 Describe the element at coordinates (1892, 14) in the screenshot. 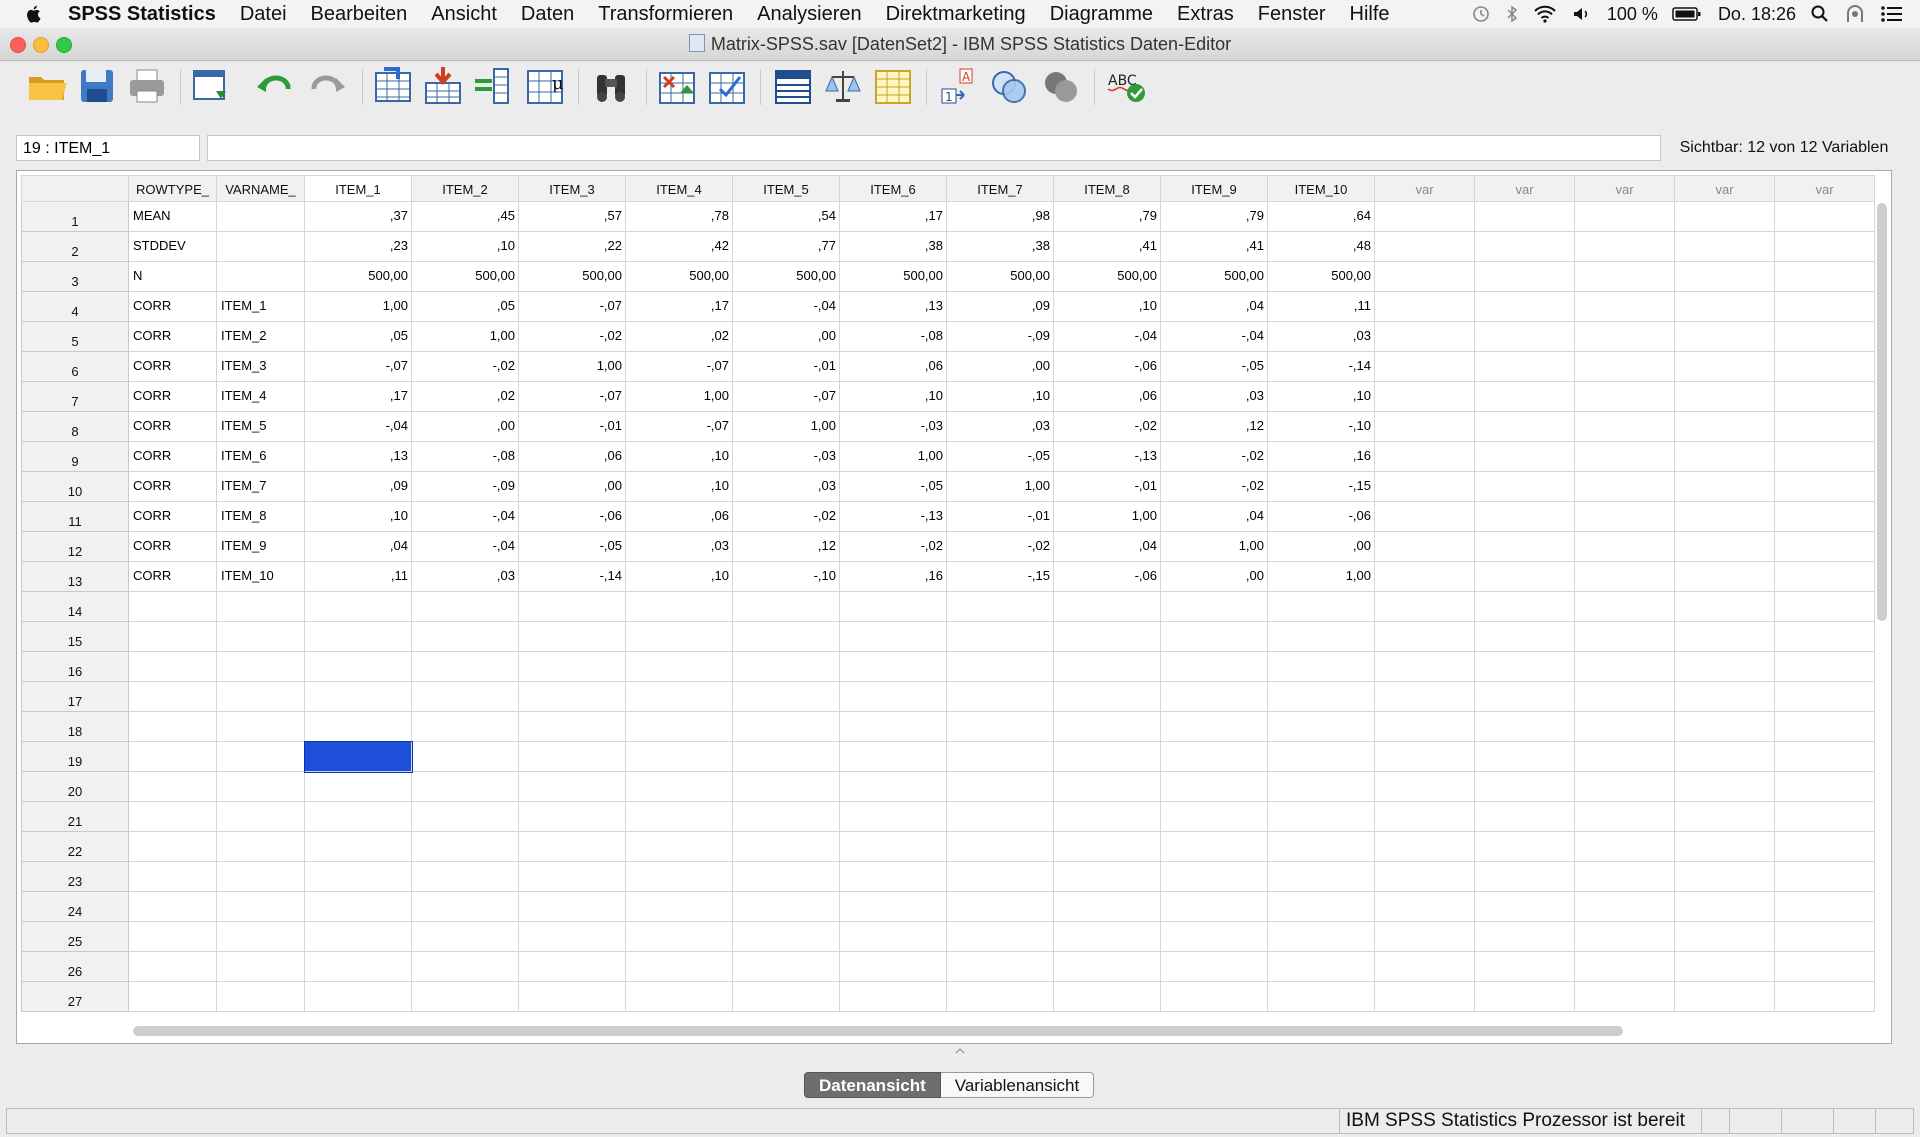

I see `notification-center-icon` at that location.